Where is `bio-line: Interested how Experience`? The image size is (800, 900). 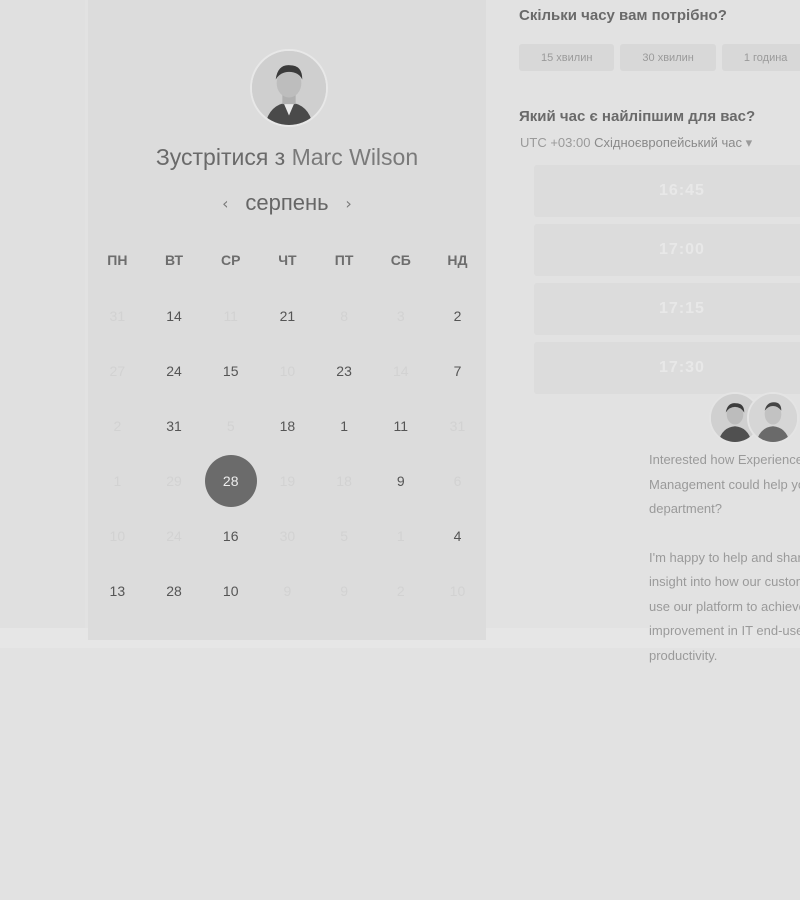
bio-line: Interested how Experience is located at coordinates (724, 459).